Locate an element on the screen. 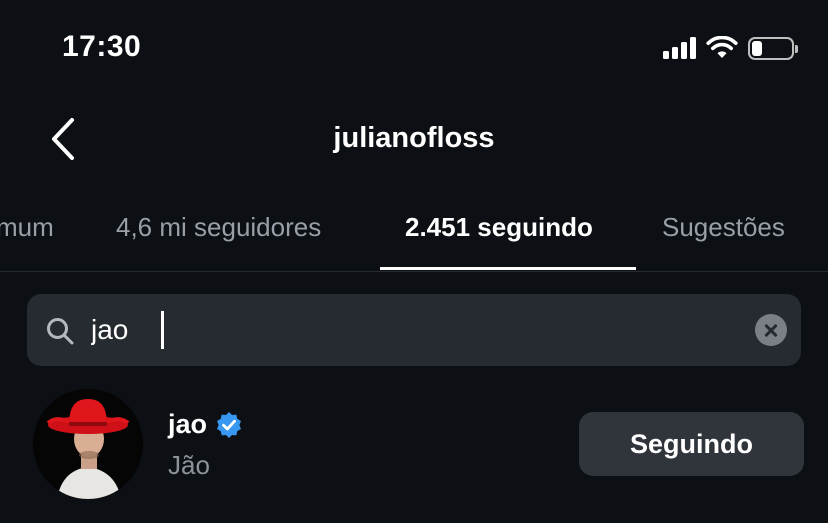 Image resolution: width=828 pixels, height=523 pixels. profile-username-title: julianofloss is located at coordinates (414, 138).